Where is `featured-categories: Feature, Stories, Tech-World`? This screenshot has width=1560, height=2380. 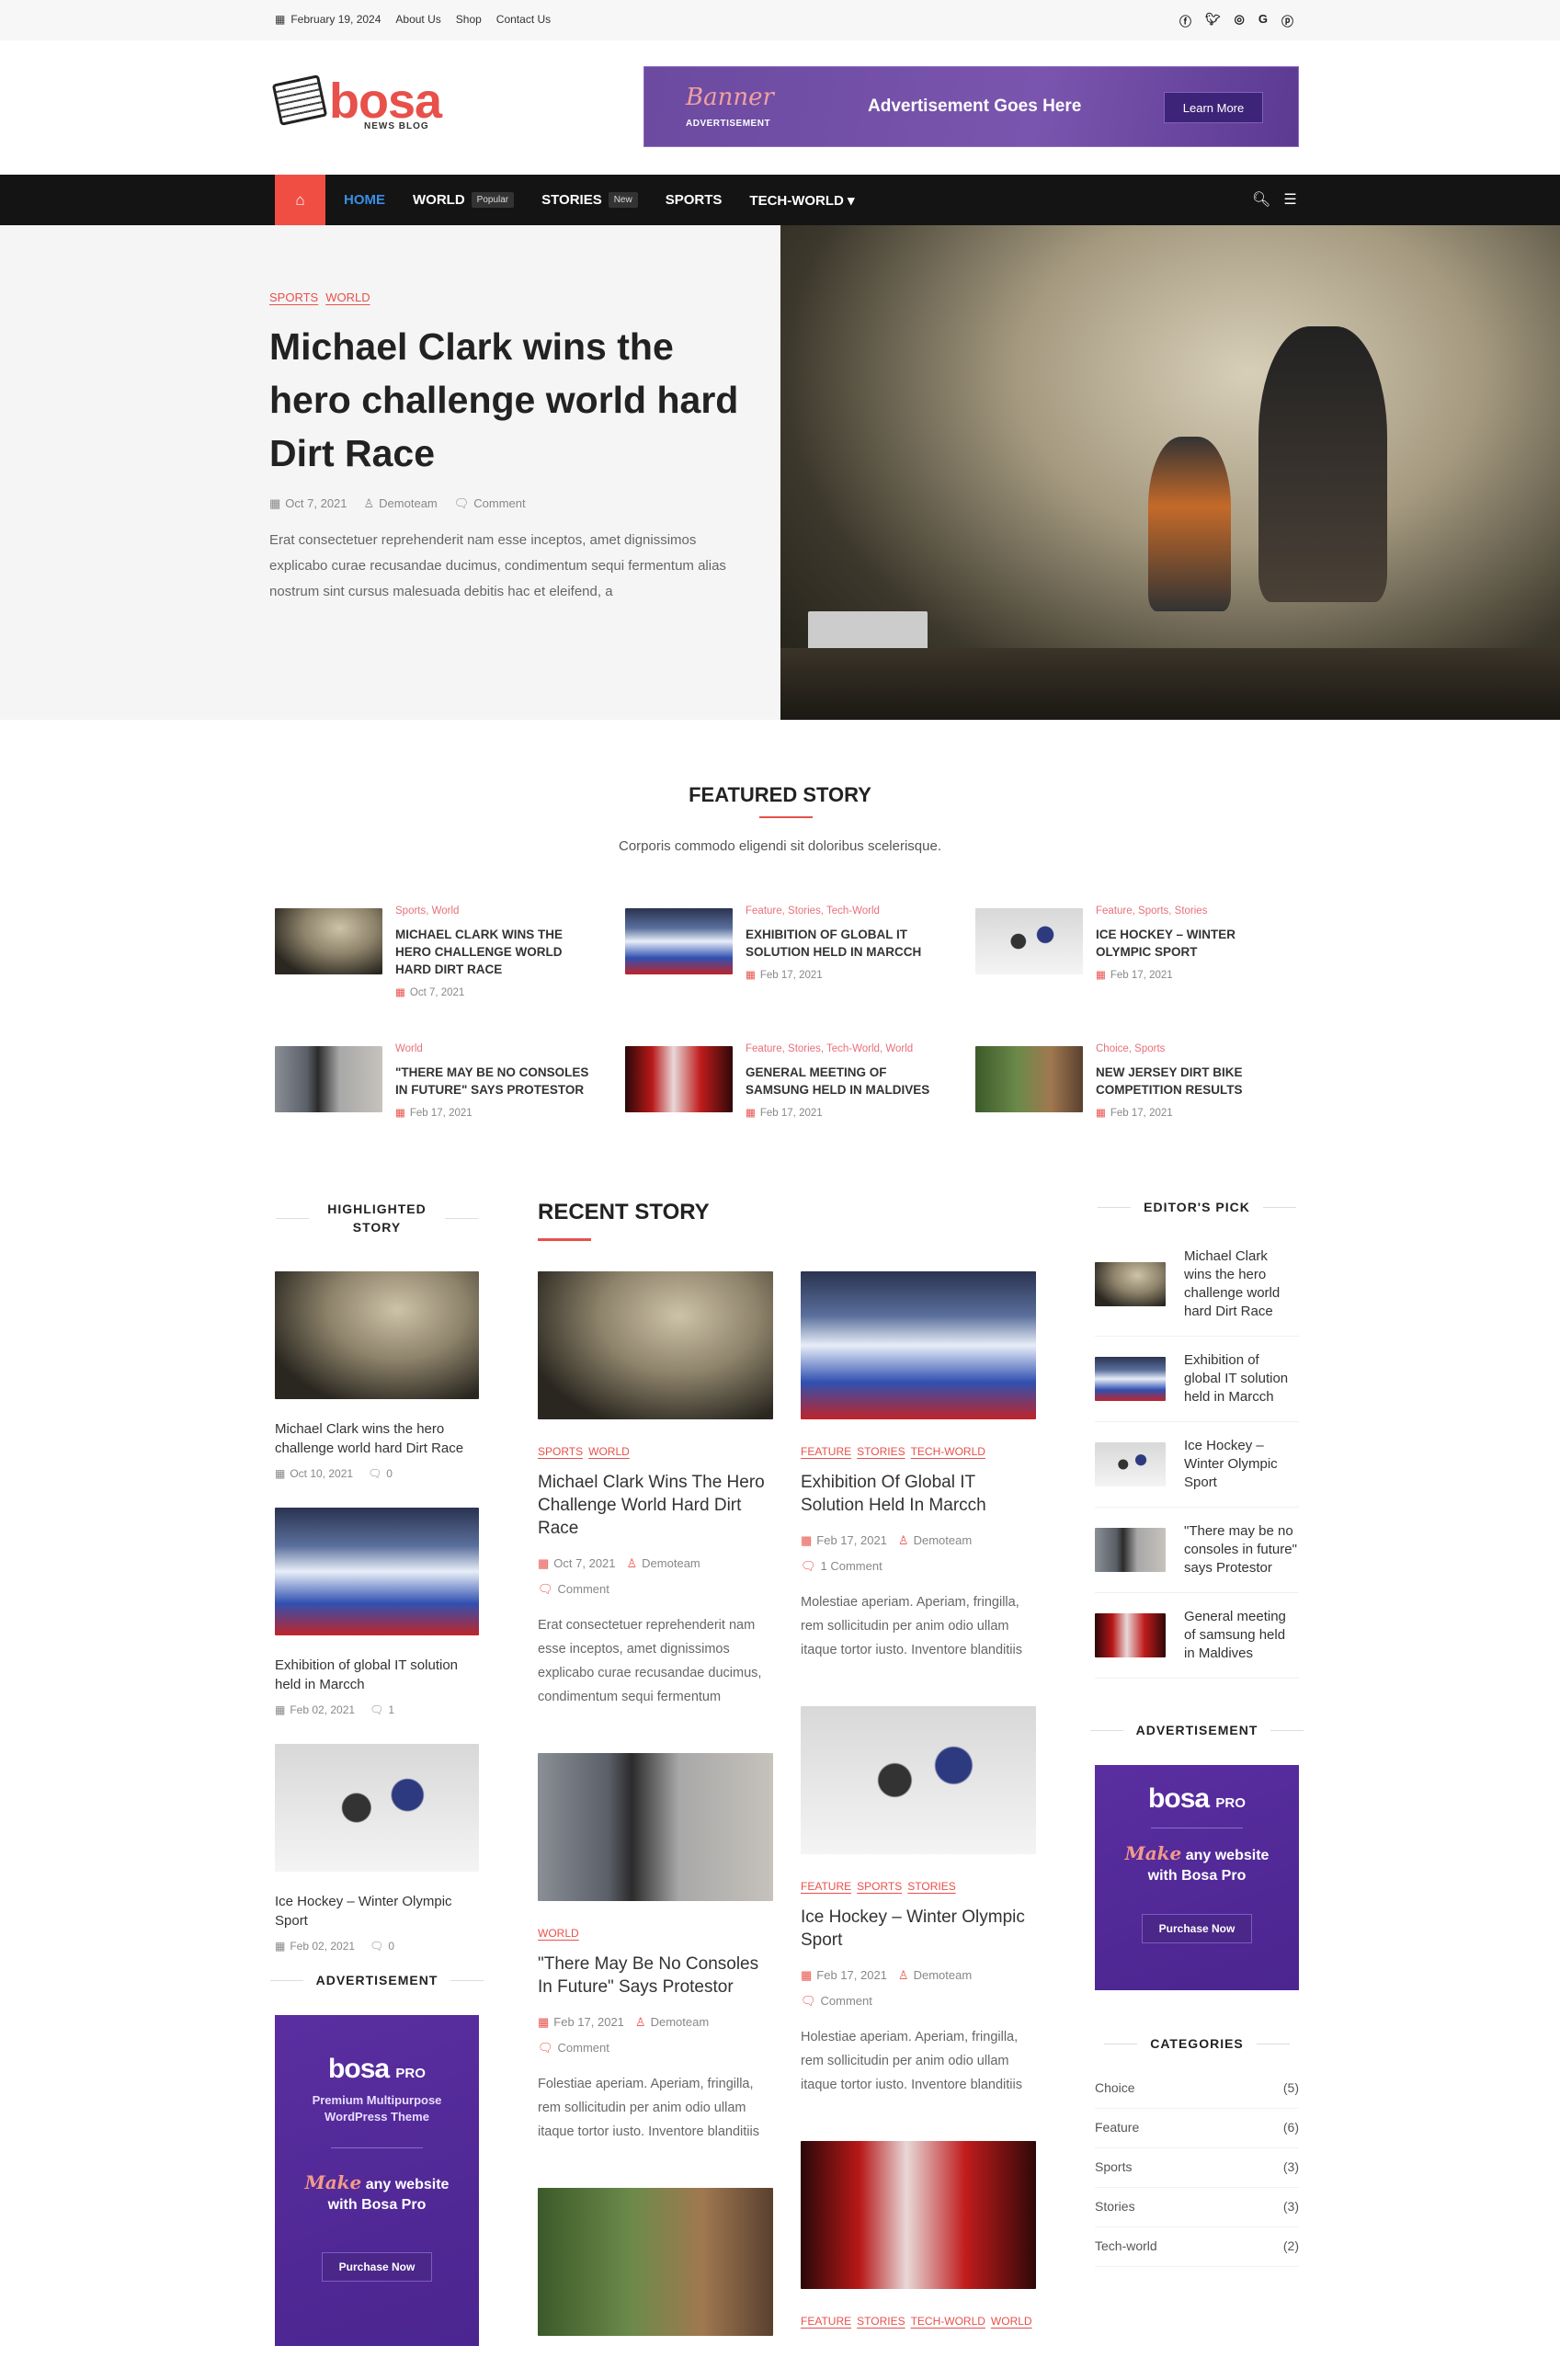 featured-categories: Feature, Stories, Tech-World is located at coordinates (844, 911).